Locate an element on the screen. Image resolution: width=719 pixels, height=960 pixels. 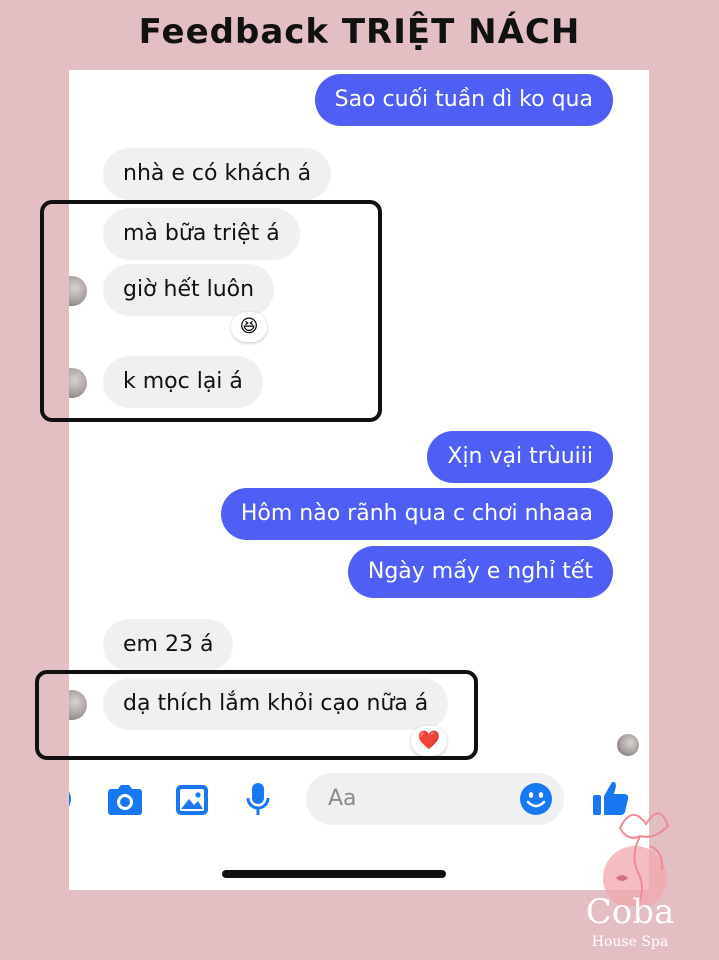
message-bubble-incoming: em 23 á is located at coordinates (168, 645).